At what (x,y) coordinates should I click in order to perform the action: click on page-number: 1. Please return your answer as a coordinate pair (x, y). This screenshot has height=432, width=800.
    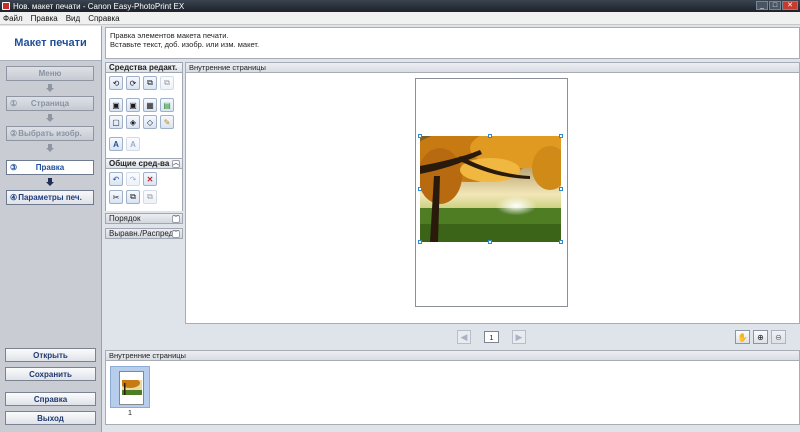
    Looking at the image, I should click on (491, 337).